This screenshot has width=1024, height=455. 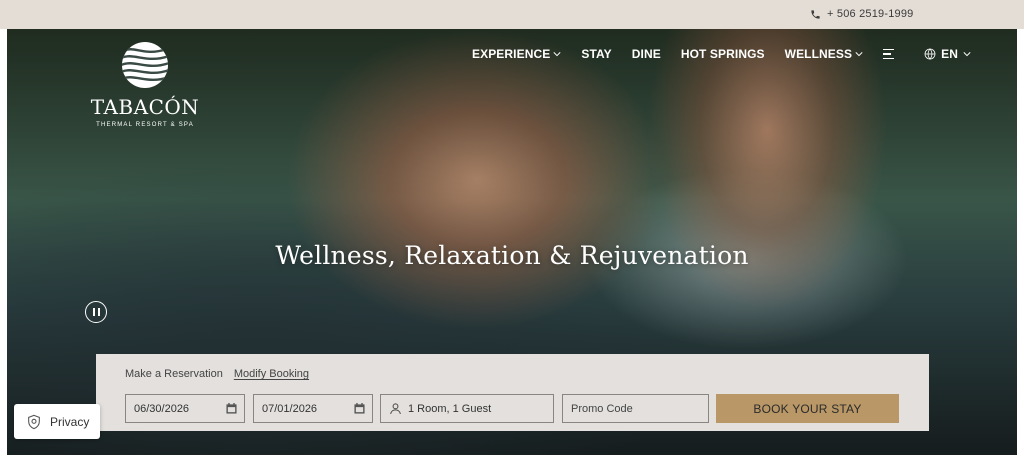 What do you see at coordinates (162, 408) in the screenshot?
I see `checkin-date-value: 06/30/2026` at bounding box center [162, 408].